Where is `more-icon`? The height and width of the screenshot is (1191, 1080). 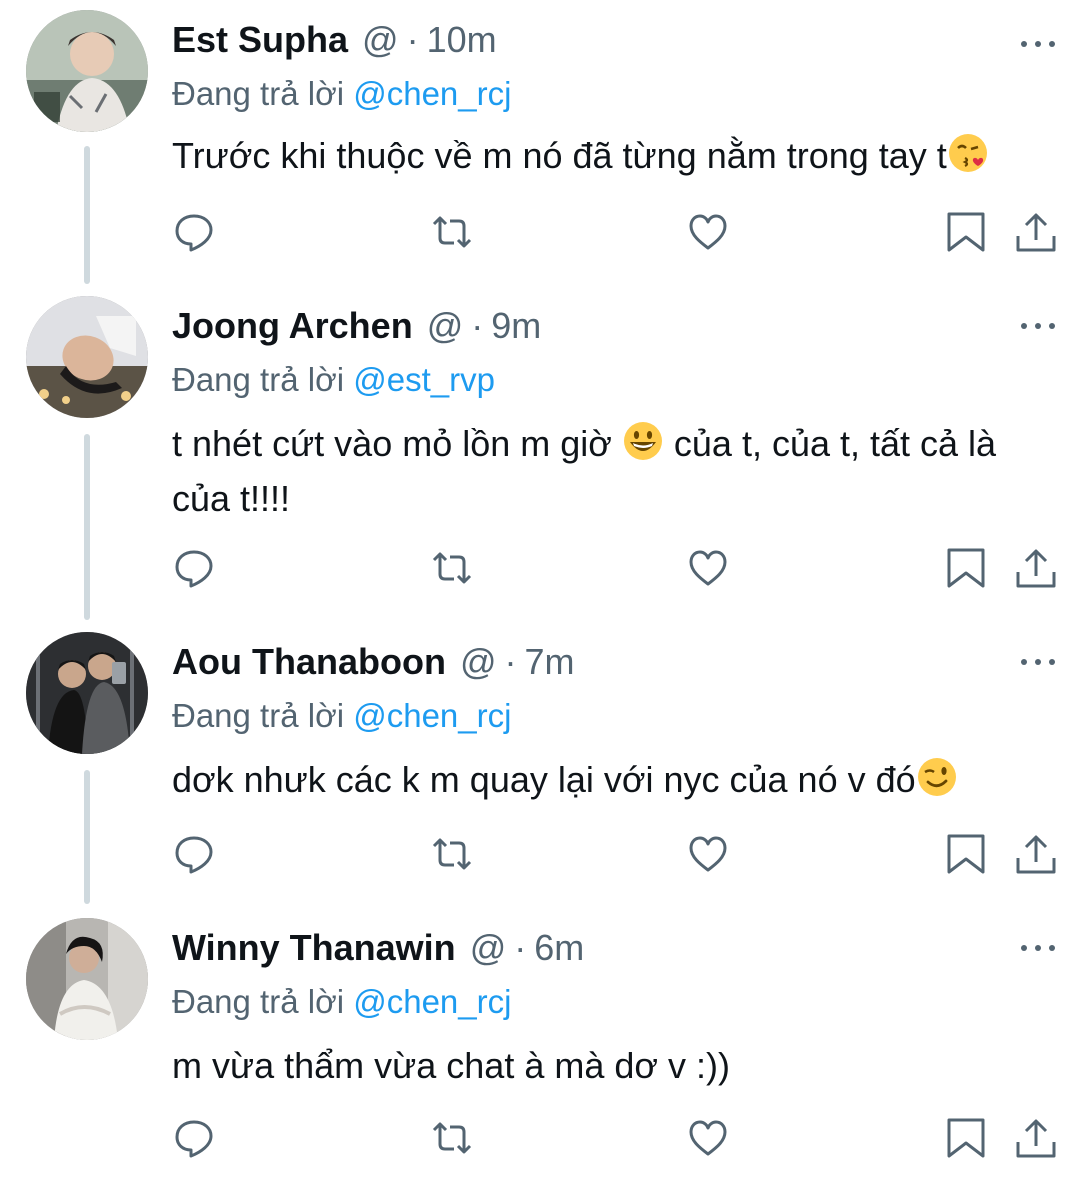
more-icon is located at coordinates (1038, 326).